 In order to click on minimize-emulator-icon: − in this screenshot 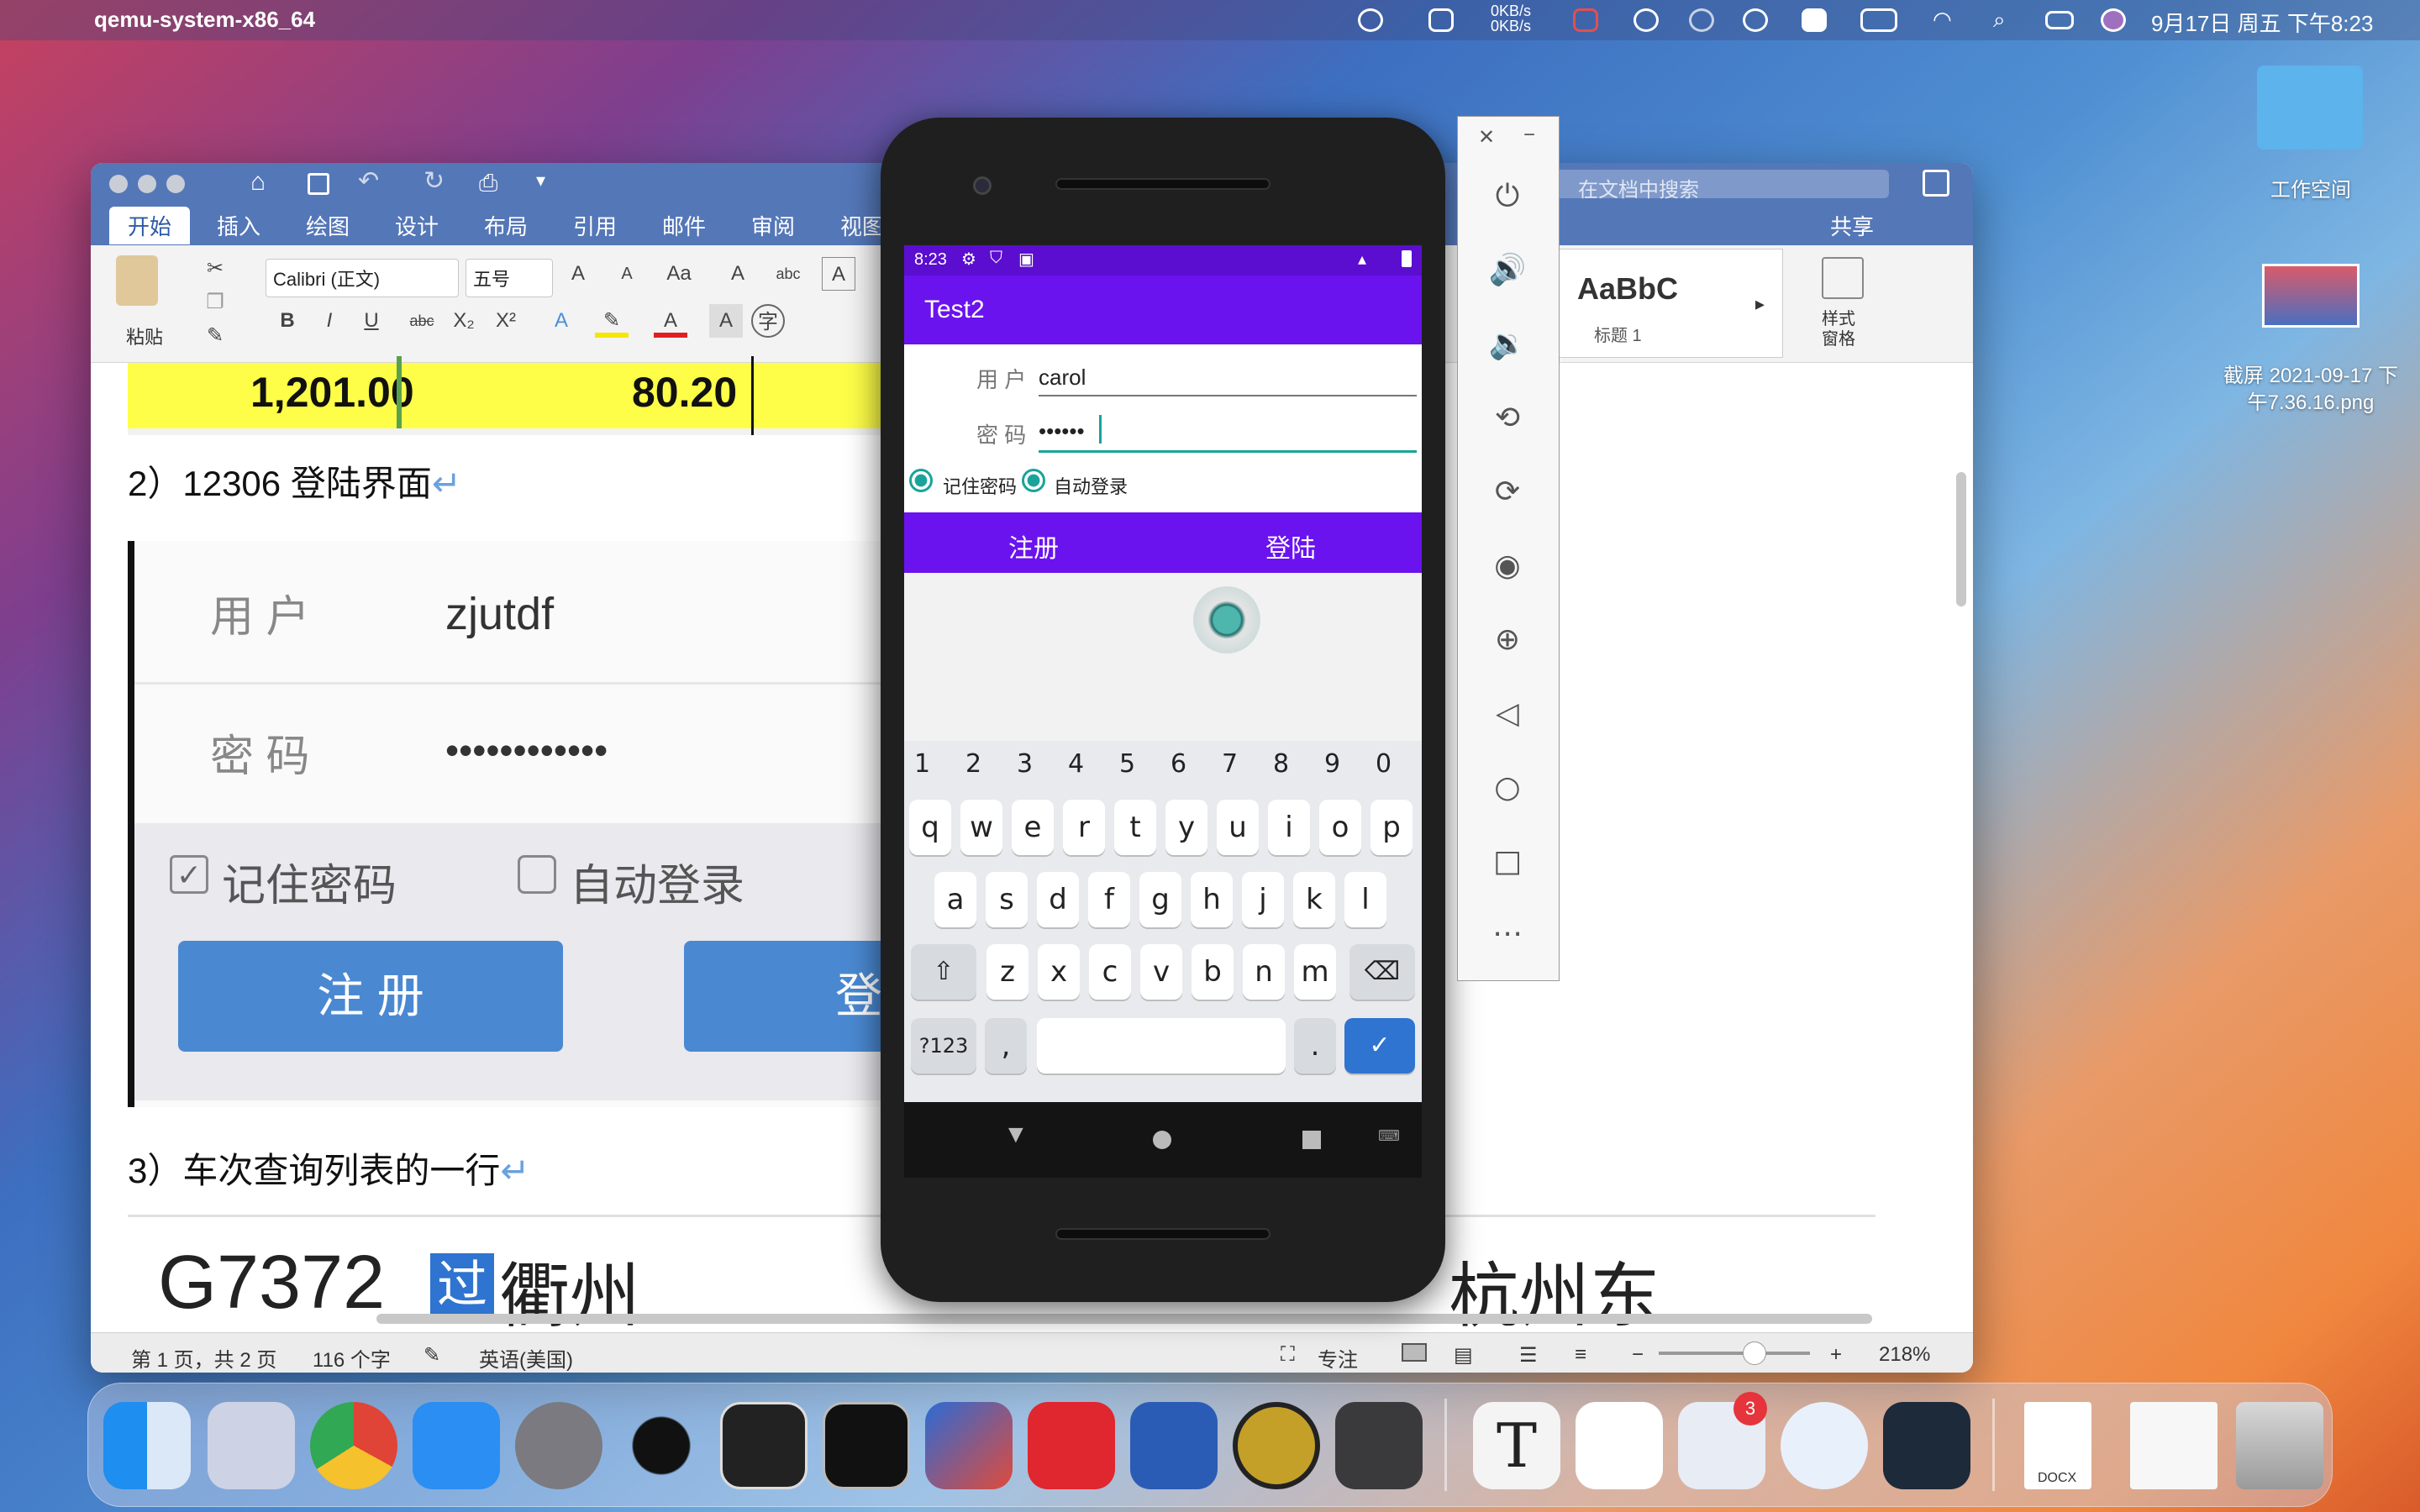, I will do `click(1529, 135)`.